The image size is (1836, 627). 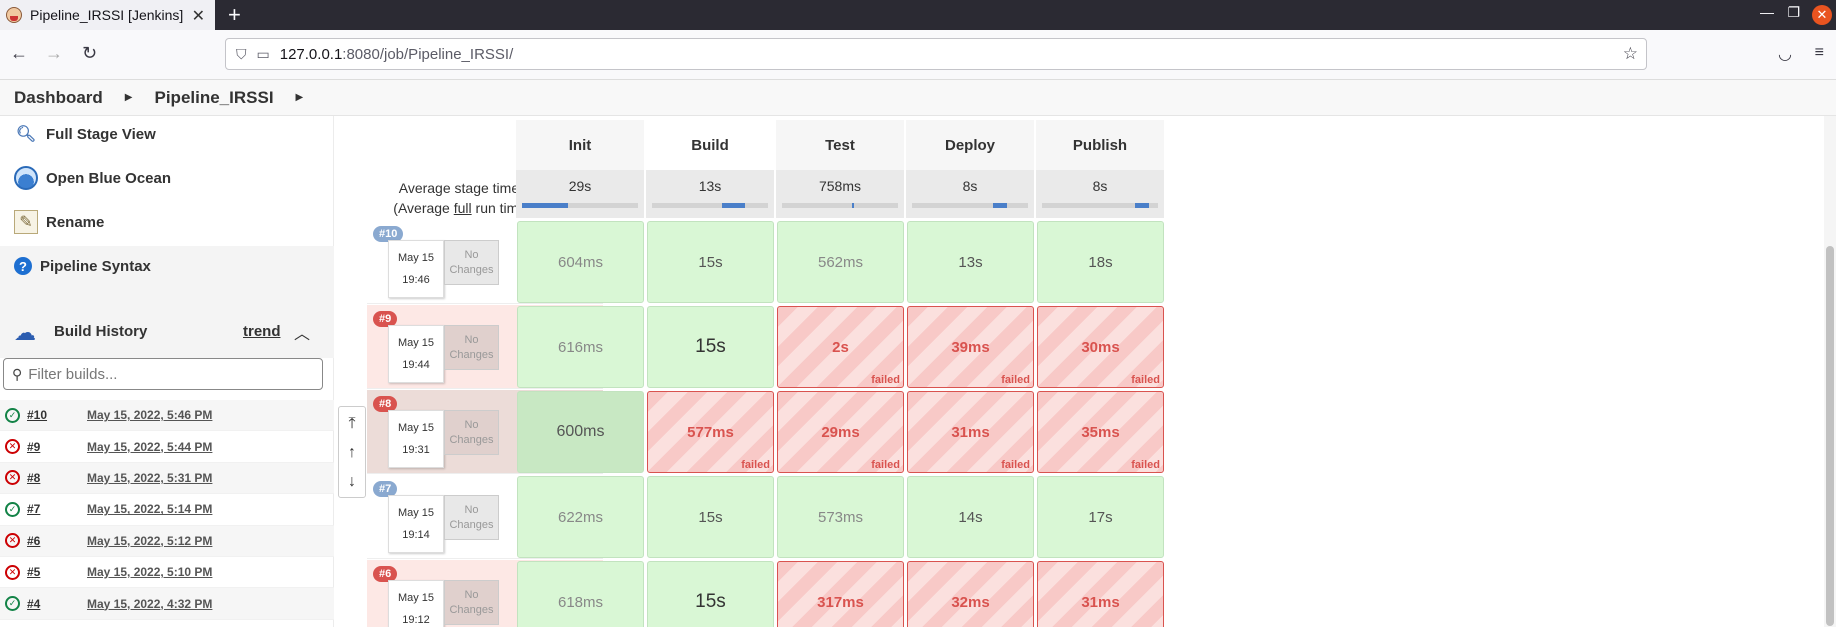 I want to click on browser-tab: Pipeline_IRSSI [Jenkins] ✕, so click(x=107, y=15).